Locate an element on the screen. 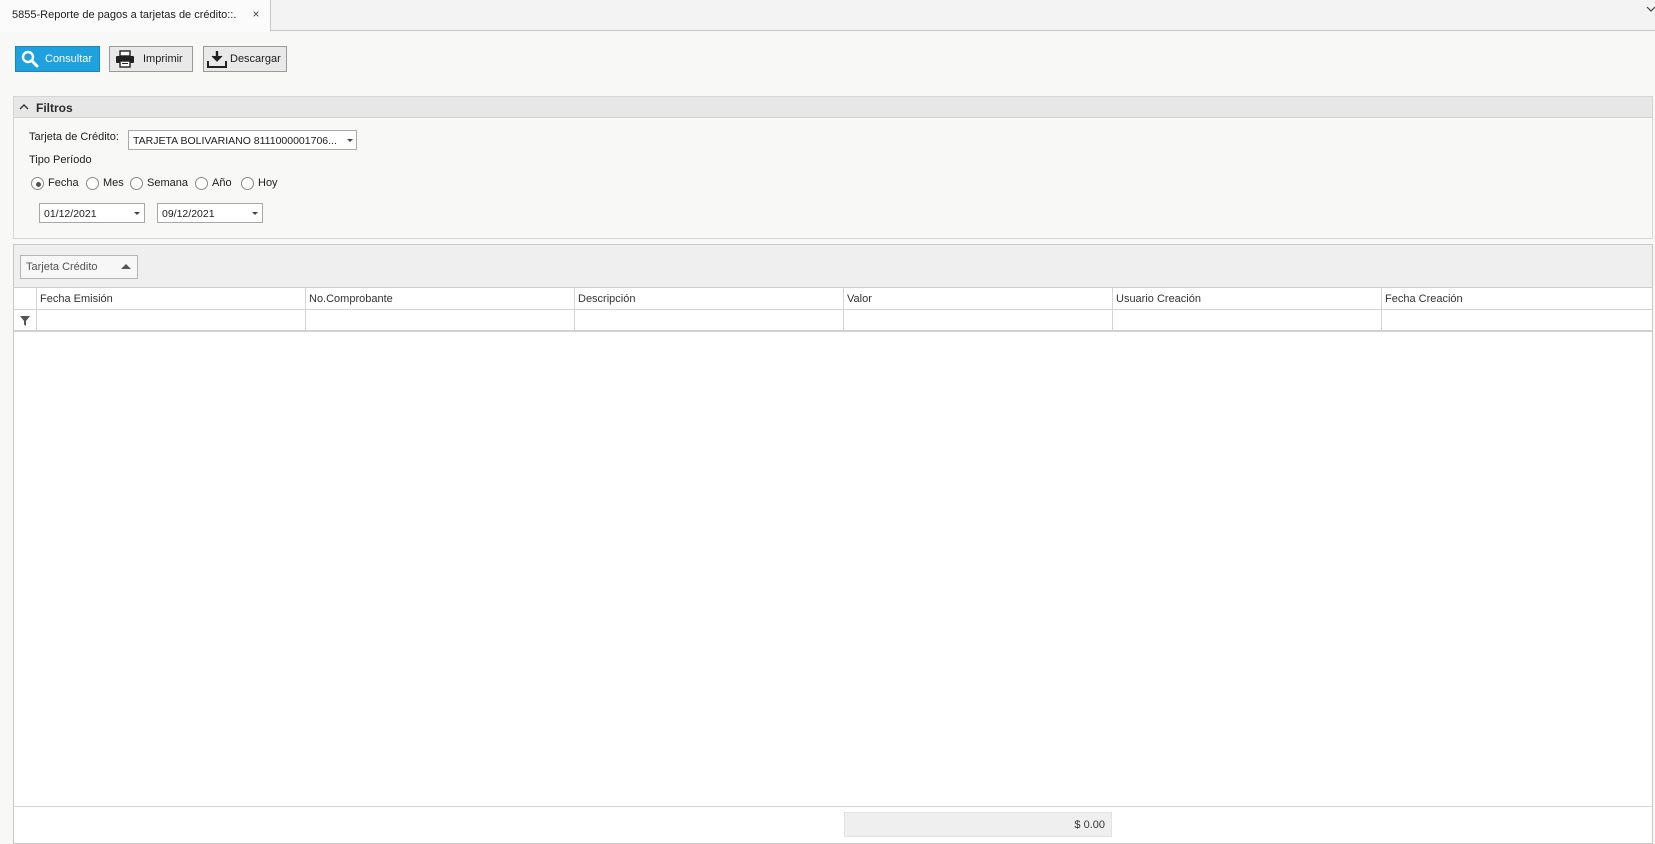 This screenshot has height=844, width=1655. filter-cell-descripcion is located at coordinates (708, 320).